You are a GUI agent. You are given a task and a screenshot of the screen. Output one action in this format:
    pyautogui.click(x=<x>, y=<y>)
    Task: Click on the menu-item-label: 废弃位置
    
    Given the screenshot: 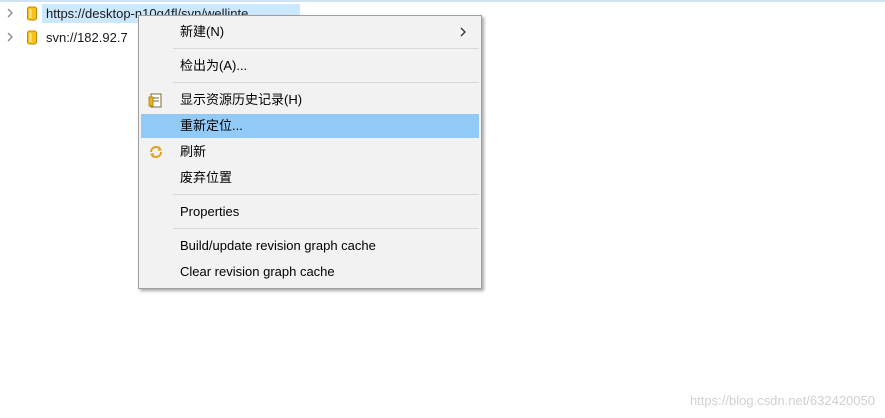 What is the action you would take?
    pyautogui.click(x=206, y=177)
    